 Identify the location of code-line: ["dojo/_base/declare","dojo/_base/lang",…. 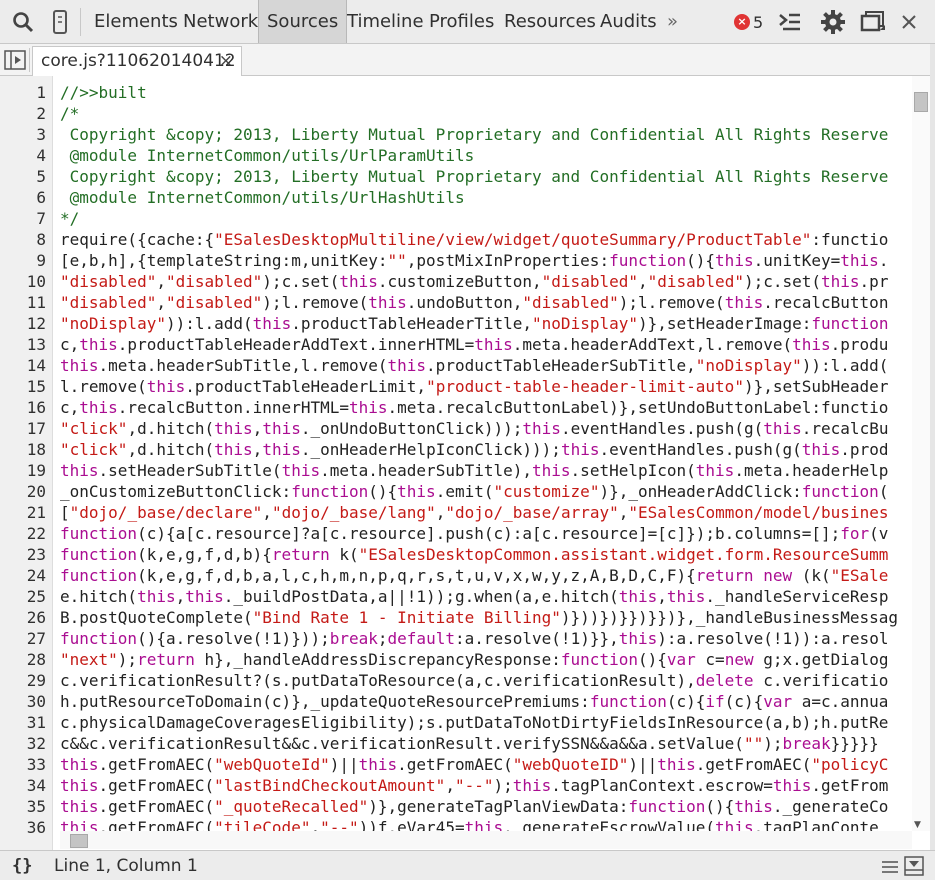
(486, 512).